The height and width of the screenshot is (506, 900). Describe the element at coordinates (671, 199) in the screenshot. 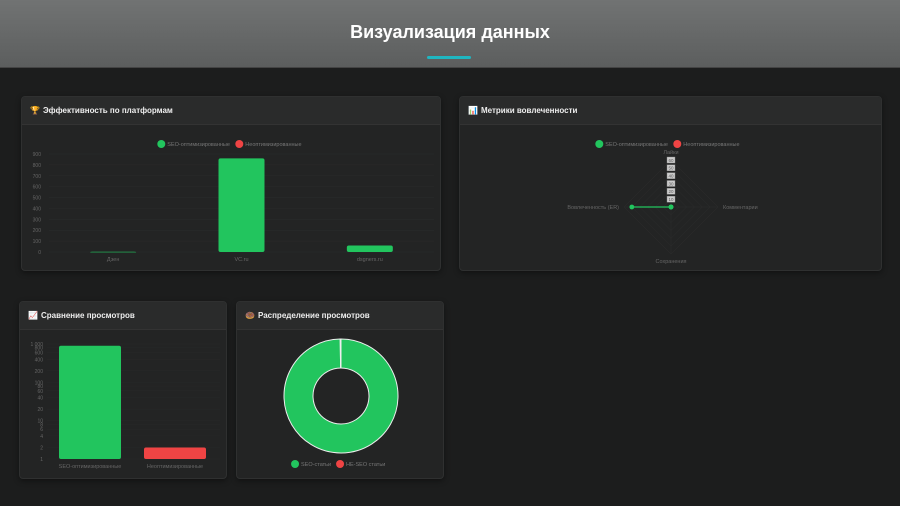

I see `radar-tick-label: 10` at that location.